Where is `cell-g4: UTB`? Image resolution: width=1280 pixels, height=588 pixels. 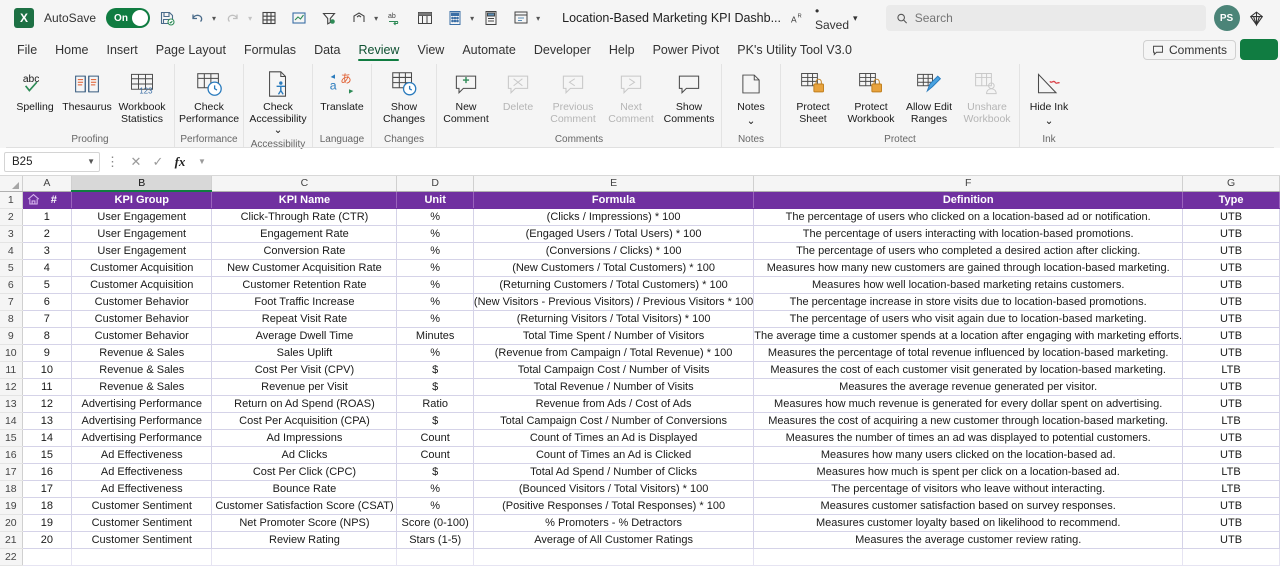
cell-g4: UTB is located at coordinates (1231, 251).